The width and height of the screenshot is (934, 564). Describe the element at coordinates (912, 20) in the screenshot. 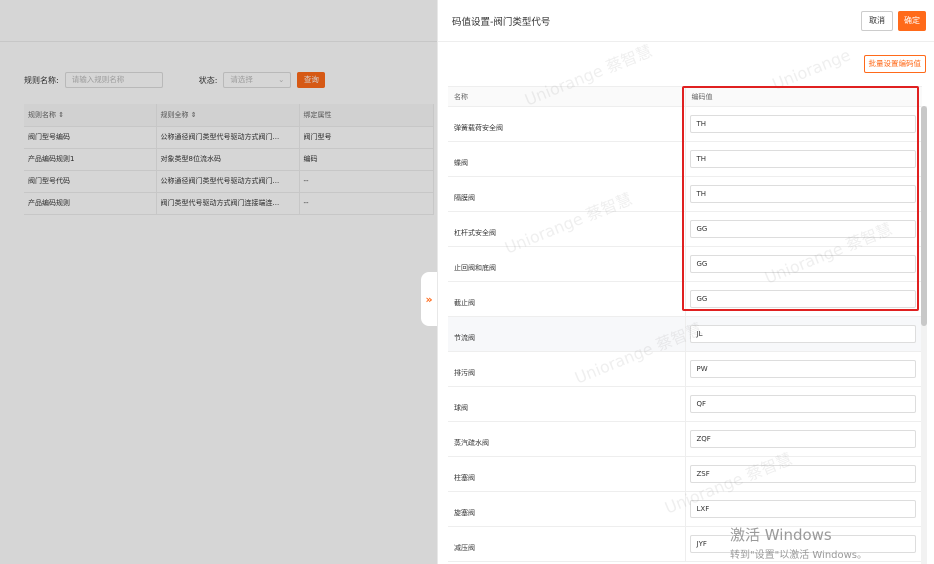

I see `confirm-button: 确定` at that location.